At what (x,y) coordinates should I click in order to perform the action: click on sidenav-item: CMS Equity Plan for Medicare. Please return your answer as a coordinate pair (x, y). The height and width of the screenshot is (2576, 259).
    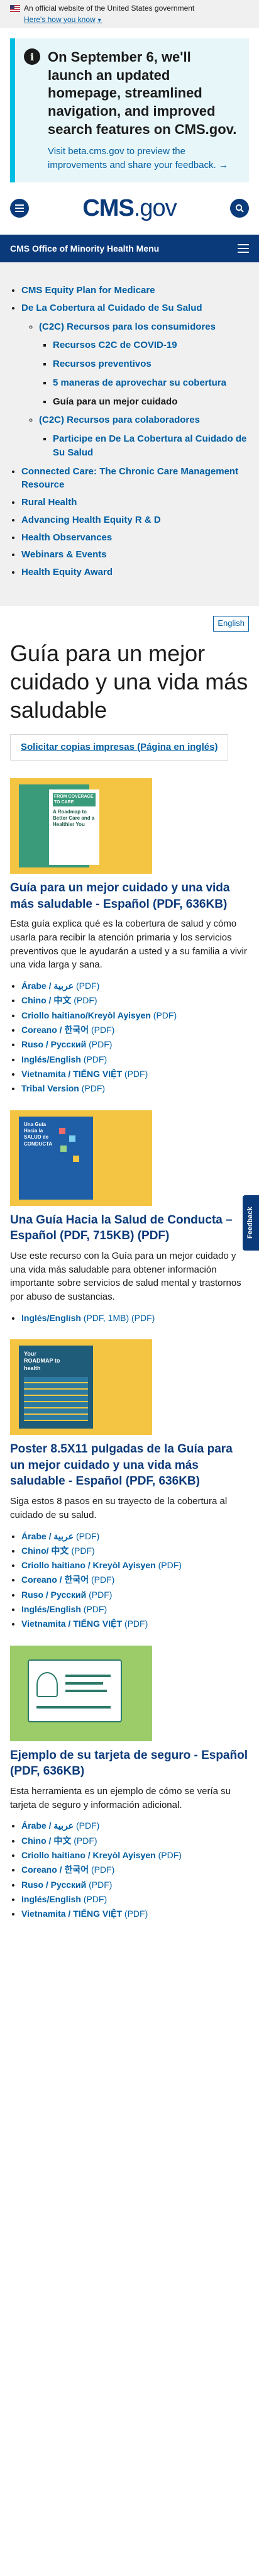
    Looking at the image, I should click on (135, 291).